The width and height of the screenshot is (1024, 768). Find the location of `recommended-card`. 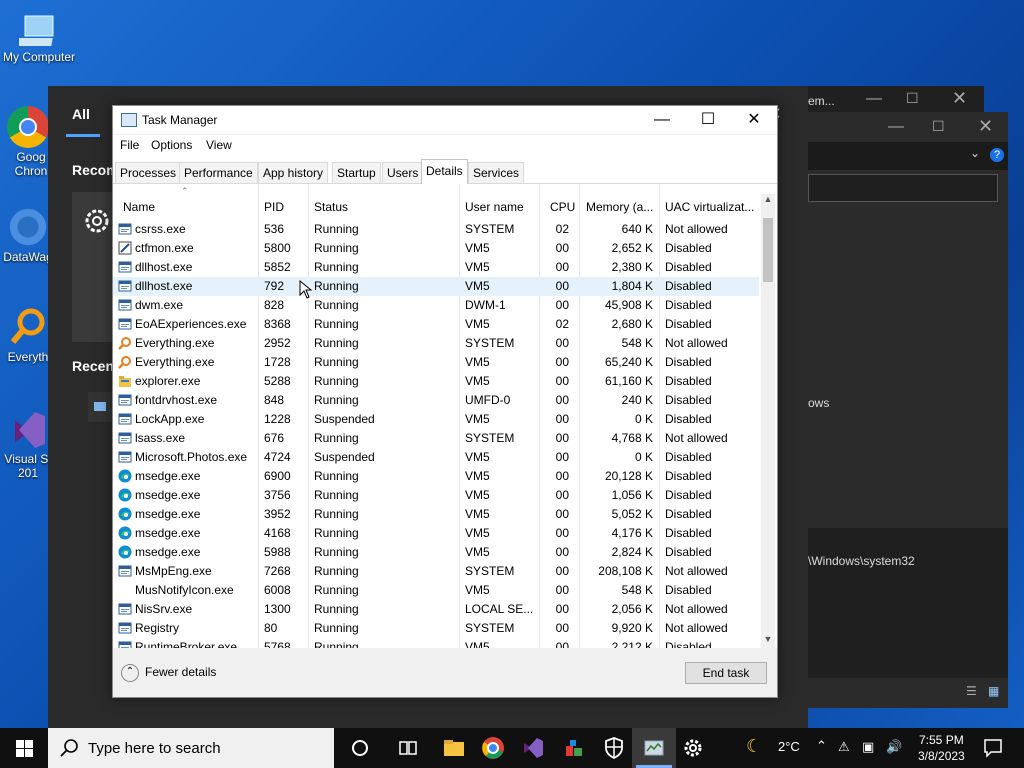

recommended-card is located at coordinates (92, 267).